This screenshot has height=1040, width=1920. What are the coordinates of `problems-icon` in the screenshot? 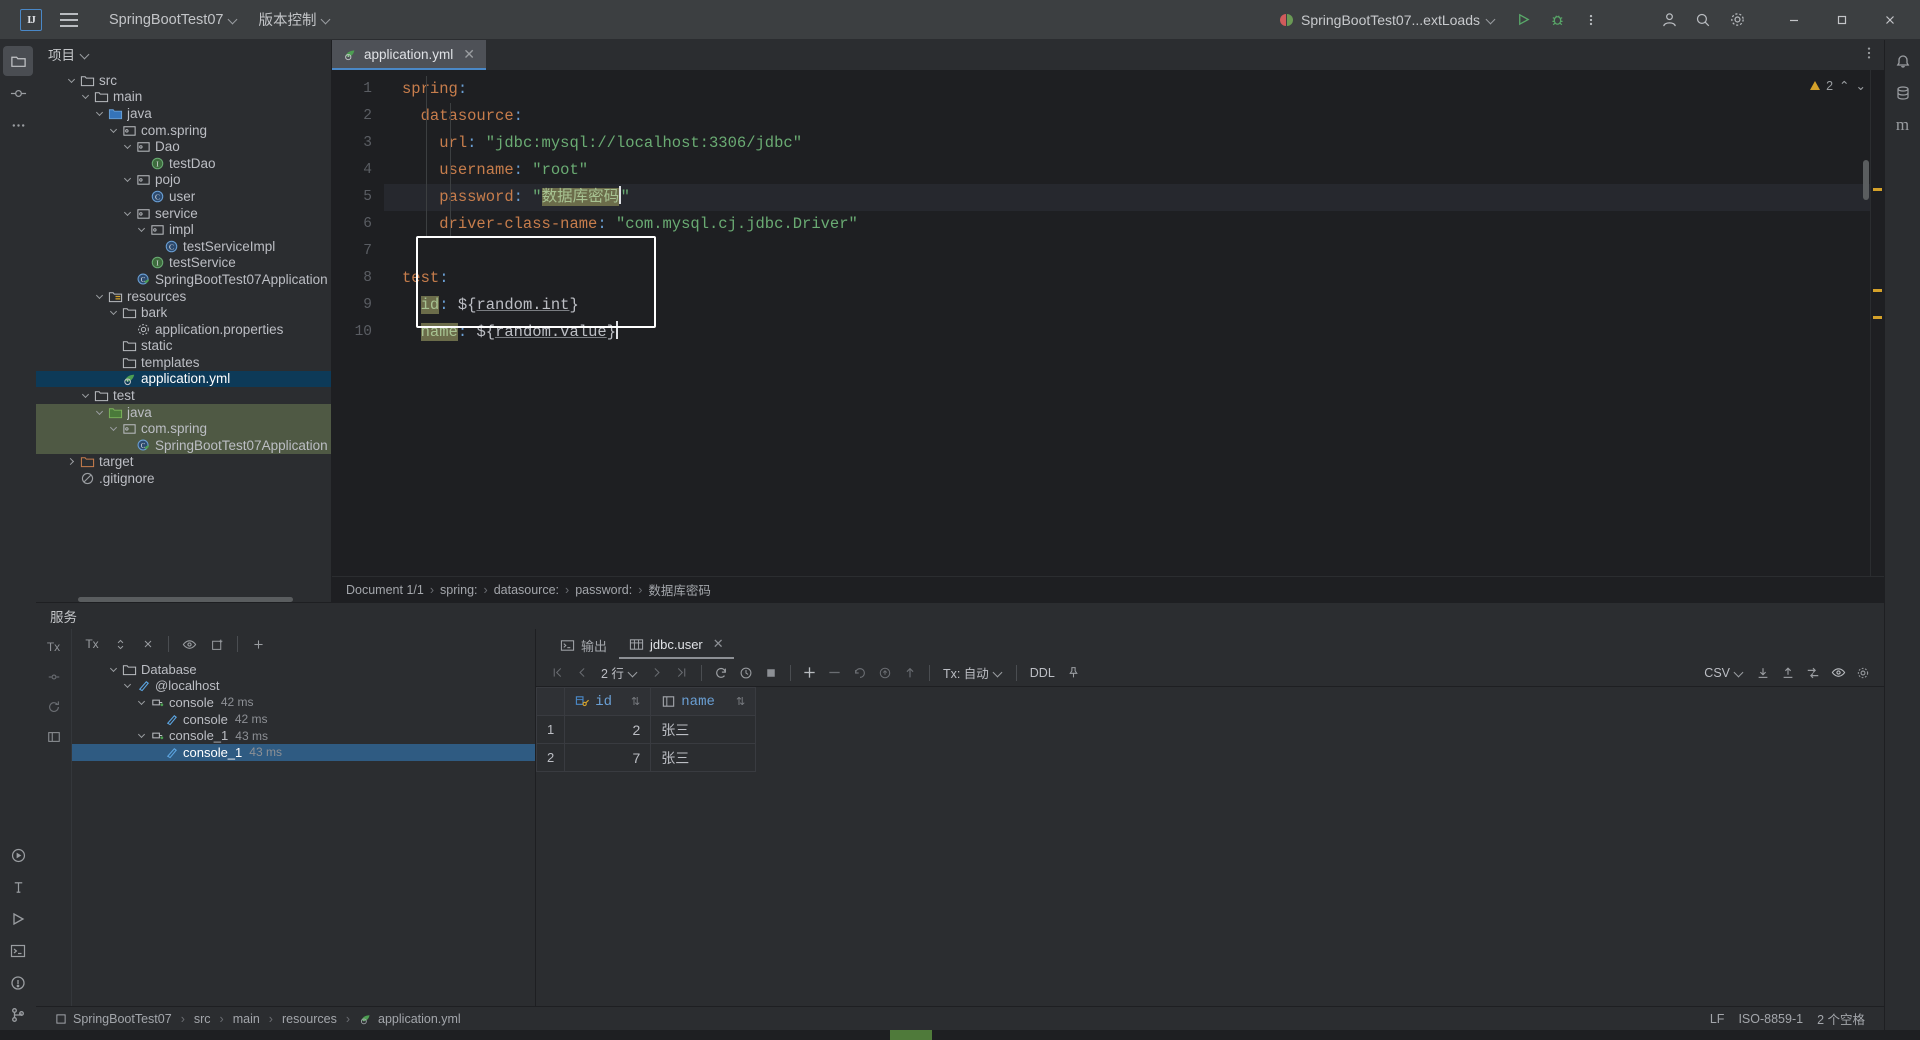 It's located at (18, 983).